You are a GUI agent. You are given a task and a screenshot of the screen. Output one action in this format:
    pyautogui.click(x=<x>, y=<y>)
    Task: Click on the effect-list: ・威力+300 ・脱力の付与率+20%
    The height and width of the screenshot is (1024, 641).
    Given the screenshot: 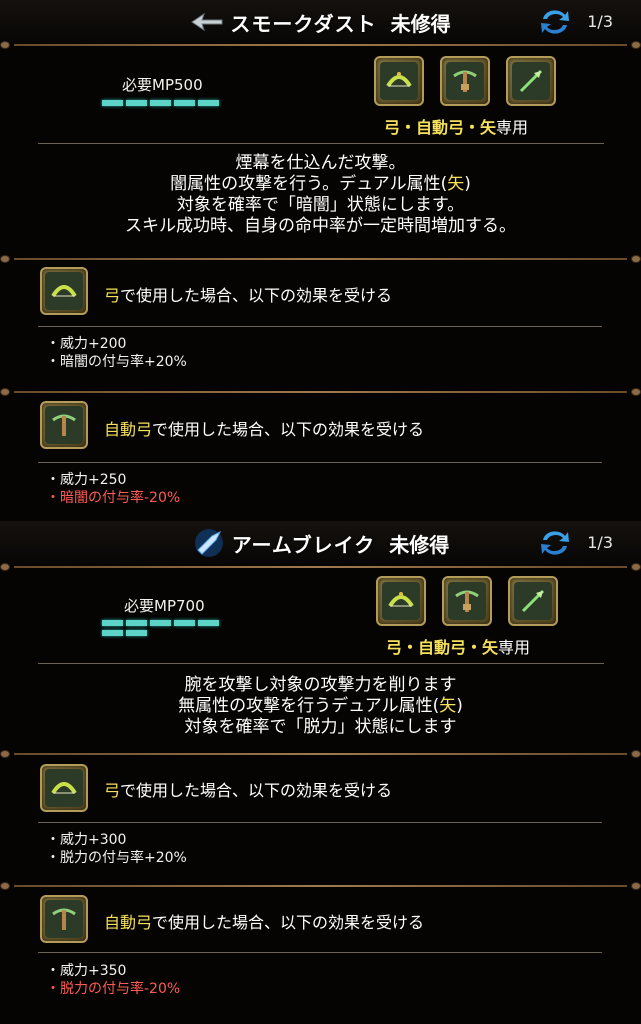 What is the action you would take?
    pyautogui.click(x=116, y=849)
    